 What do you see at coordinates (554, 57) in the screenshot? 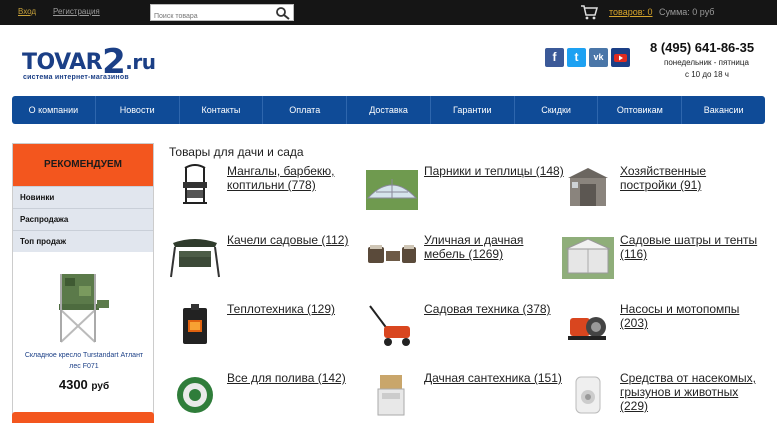
I see `facebook-icon: f` at bounding box center [554, 57].